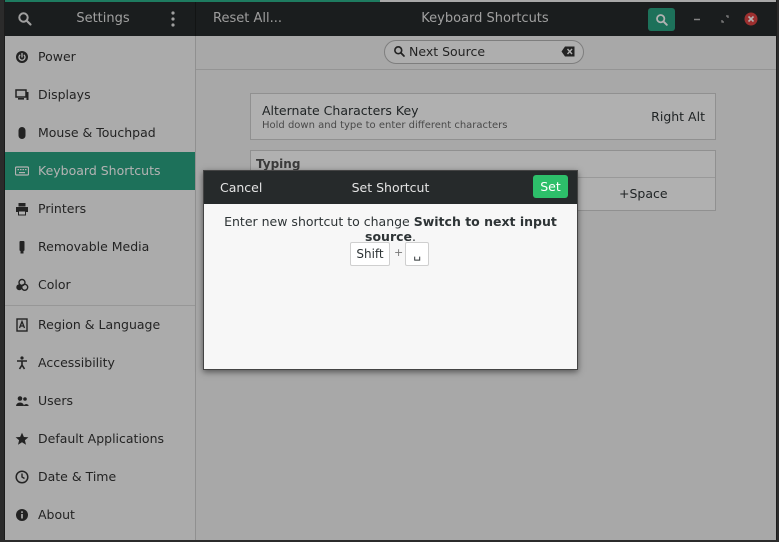 This screenshot has height=542, width=779. I want to click on dialog-header: Cancel Set Shortcut Set, so click(390, 187).